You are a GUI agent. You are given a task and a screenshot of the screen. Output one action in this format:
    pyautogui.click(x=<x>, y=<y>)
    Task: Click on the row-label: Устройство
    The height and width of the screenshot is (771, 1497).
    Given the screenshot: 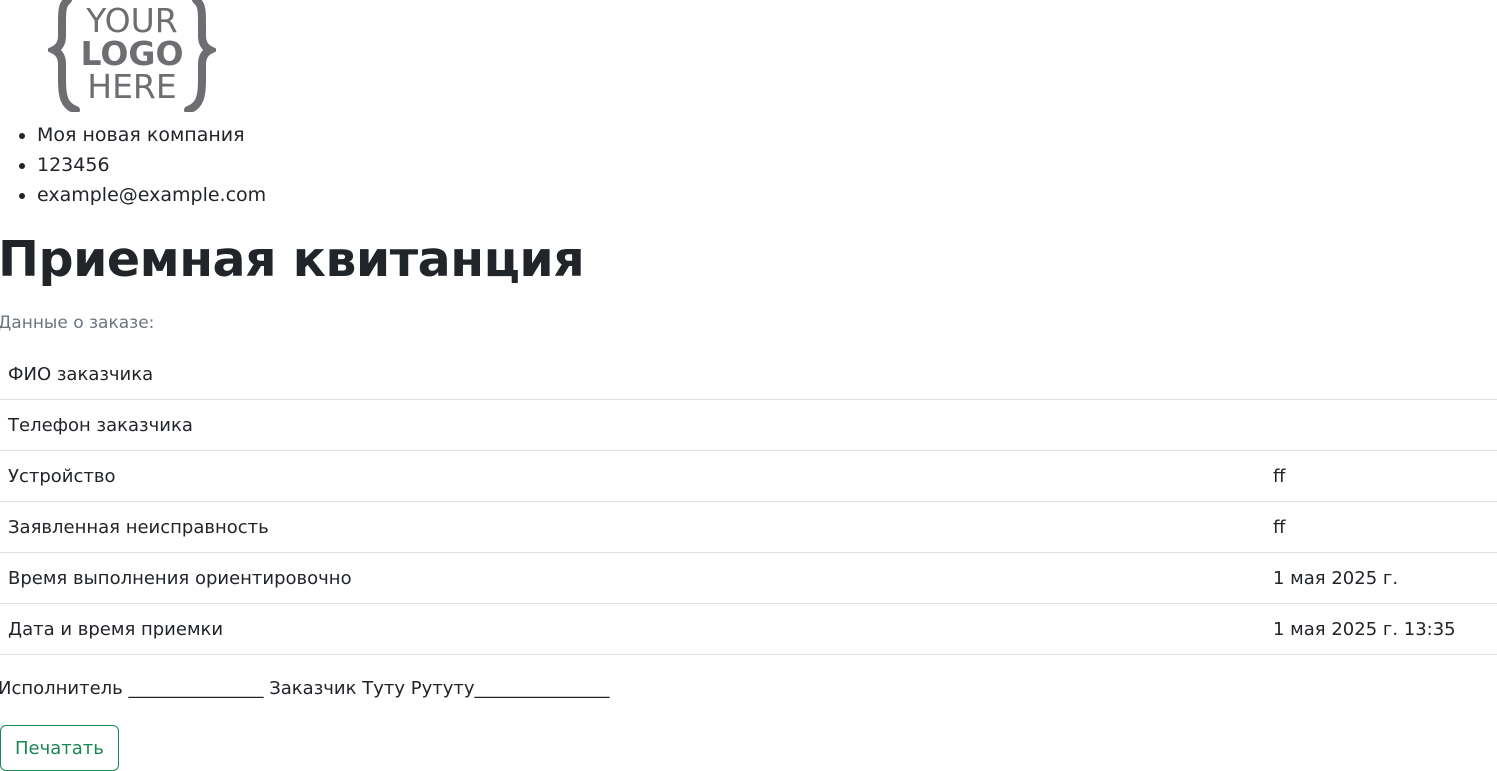 What is the action you would take?
    pyautogui.click(x=632, y=476)
    